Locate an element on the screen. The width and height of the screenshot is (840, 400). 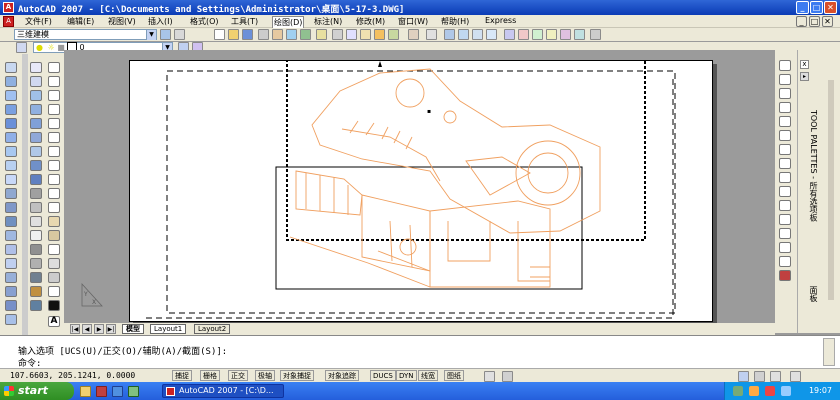
rotate-icon is located at coordinates (785, 149).